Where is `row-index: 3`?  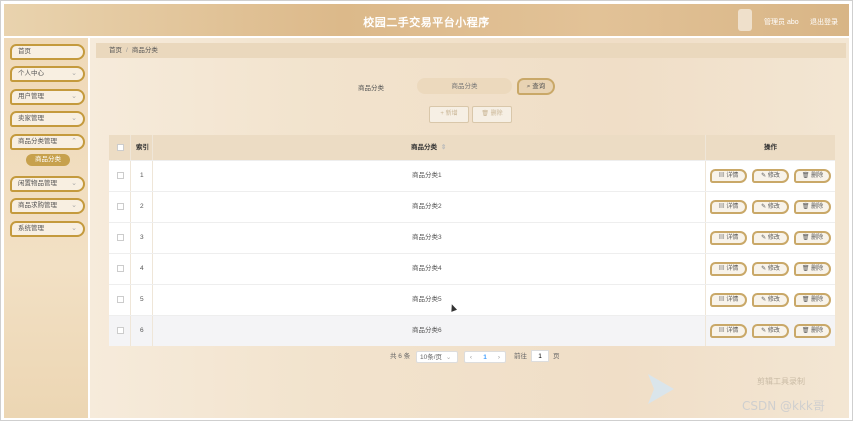 row-index: 3 is located at coordinates (142, 237).